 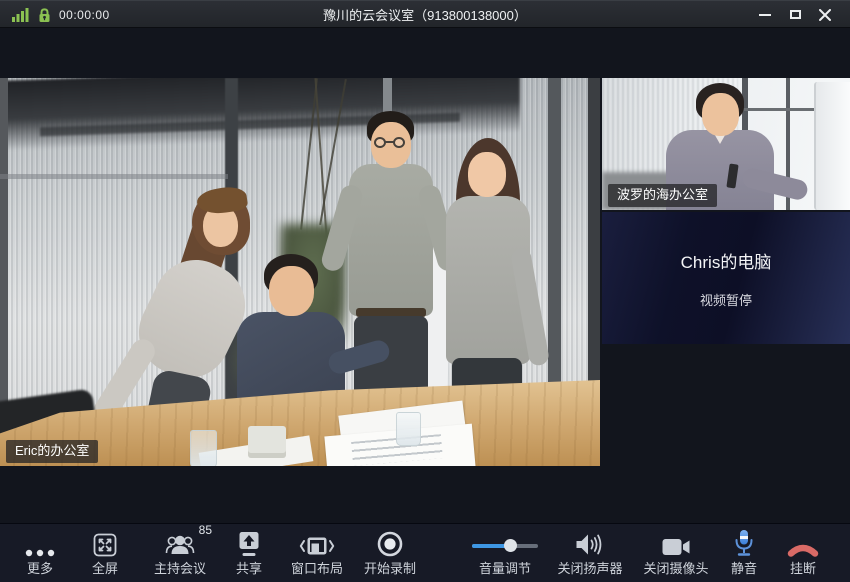 I want to click on close-speaker-label: 关闭扬声器, so click(x=590, y=568).